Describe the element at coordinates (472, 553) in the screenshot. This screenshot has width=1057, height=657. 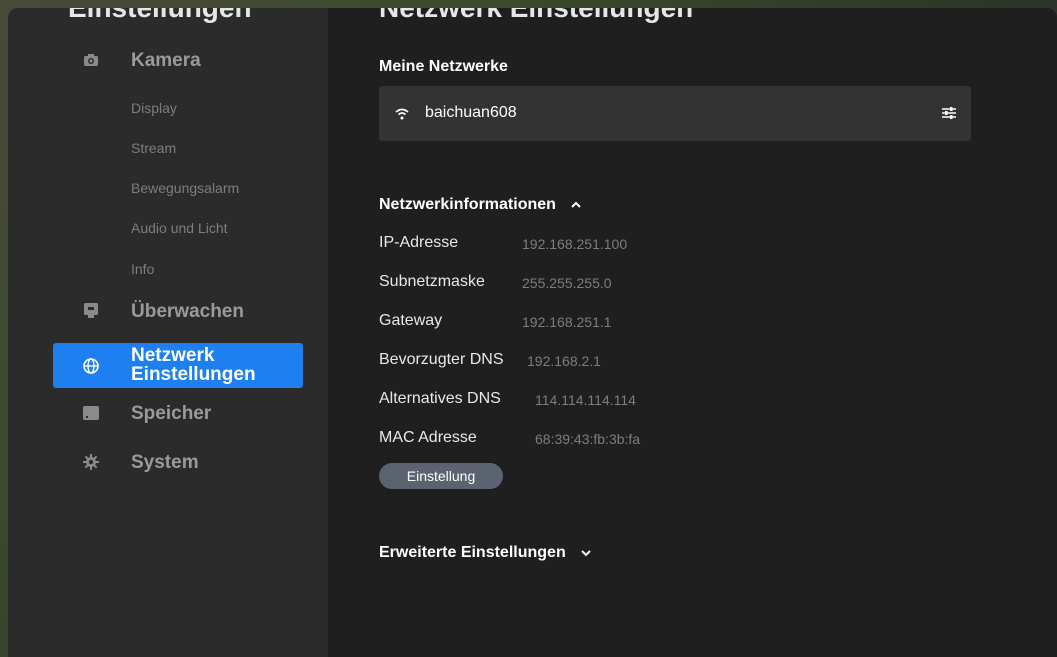
I see `advanced-settings-title: Erweiterte Einstellungen` at that location.